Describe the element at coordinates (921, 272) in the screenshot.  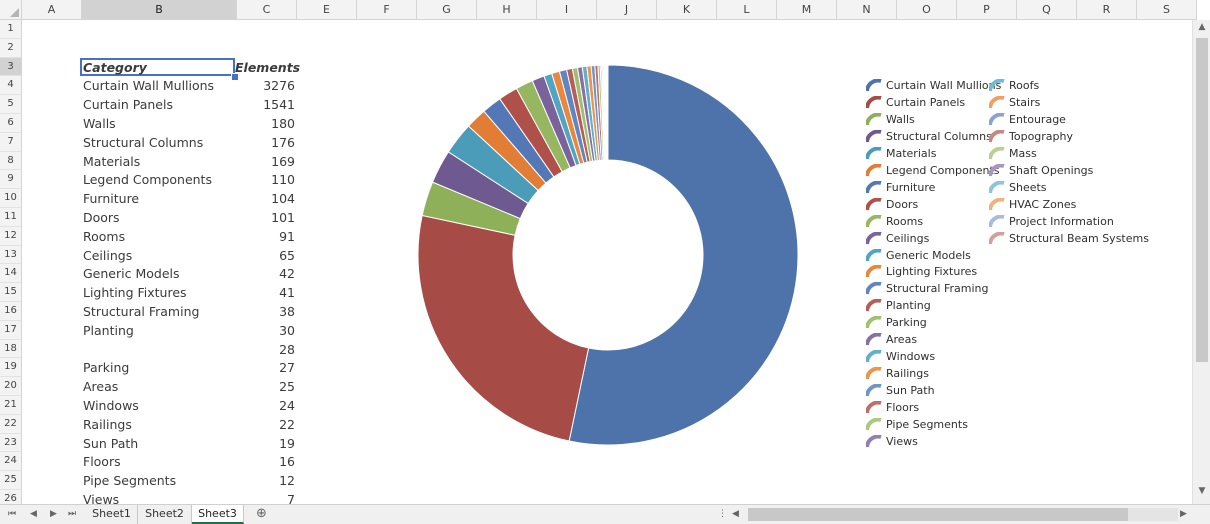
I see `legend-item: Lighting Fixtures` at that location.